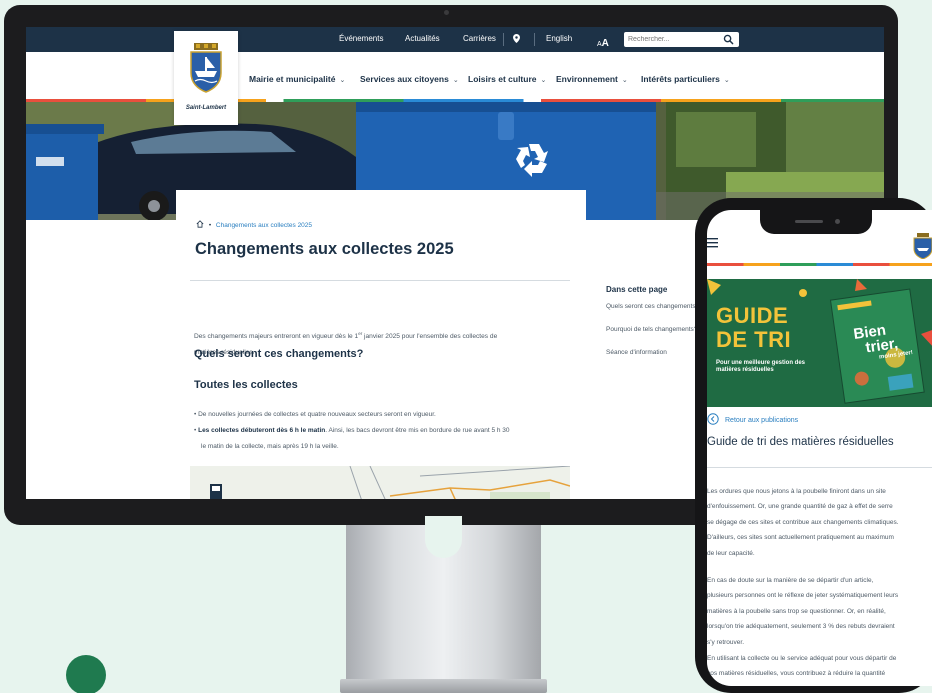 The width and height of the screenshot is (932, 693). I want to click on topbar-link-evenements: Événements, so click(361, 38).